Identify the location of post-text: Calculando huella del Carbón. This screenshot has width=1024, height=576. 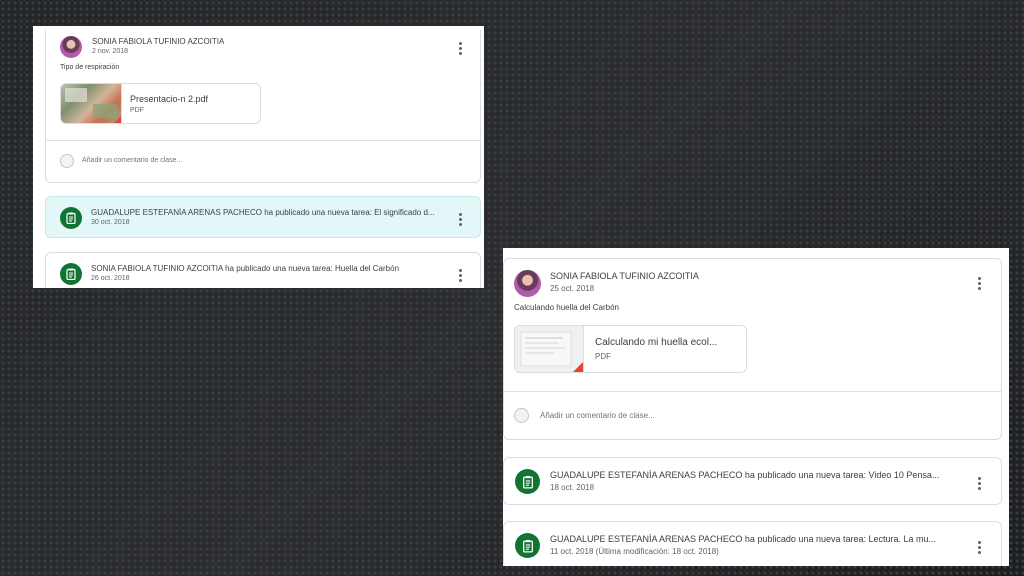
(566, 307).